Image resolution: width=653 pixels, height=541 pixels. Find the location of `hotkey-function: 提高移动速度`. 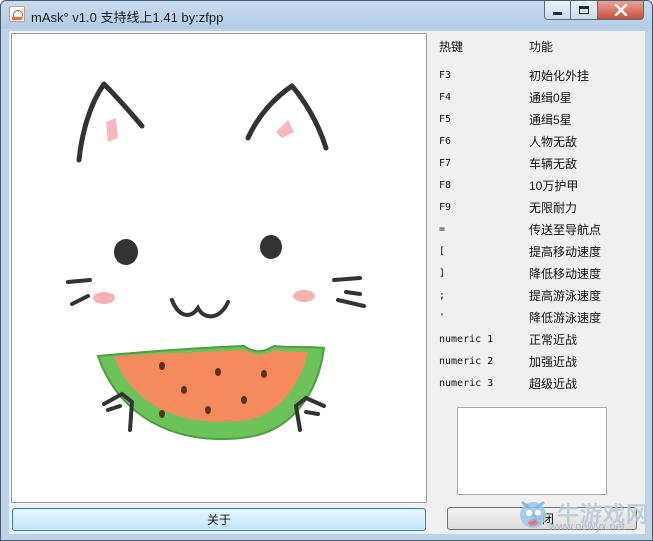

hotkey-function: 提高移动速度 is located at coordinates (565, 252).